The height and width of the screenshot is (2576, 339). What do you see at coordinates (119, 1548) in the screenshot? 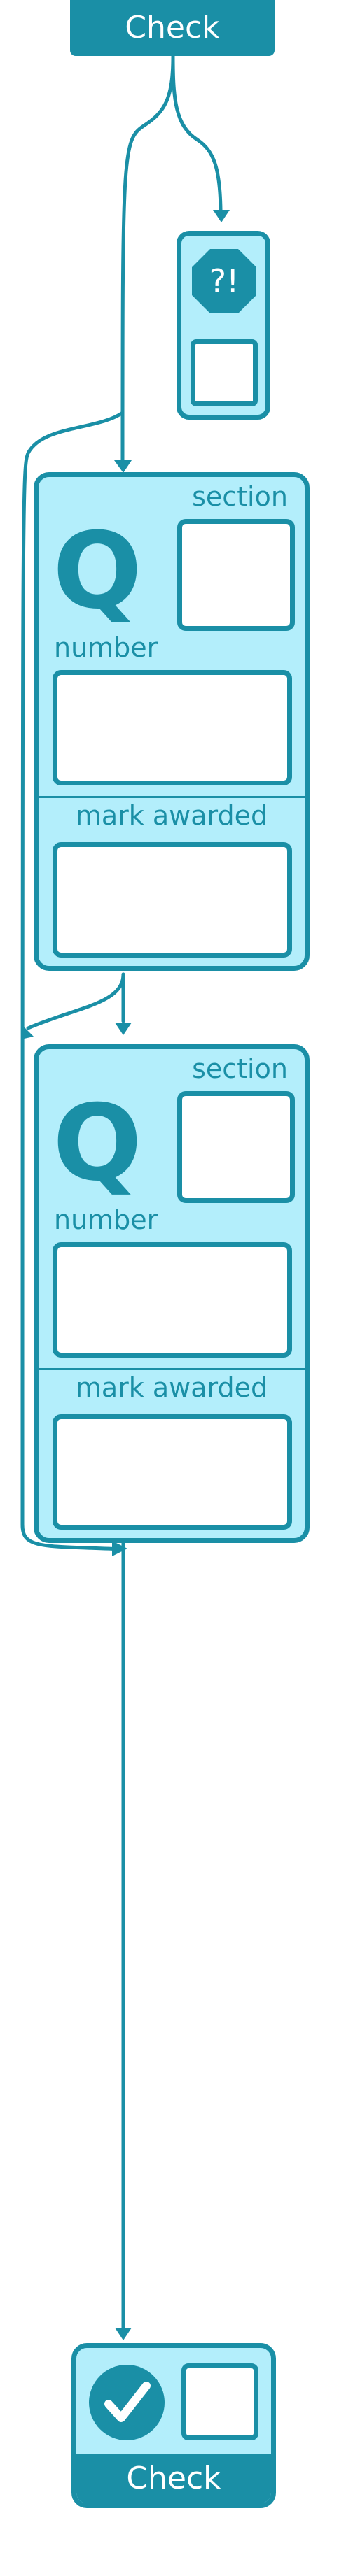
I see `arrowhead-merge` at bounding box center [119, 1548].